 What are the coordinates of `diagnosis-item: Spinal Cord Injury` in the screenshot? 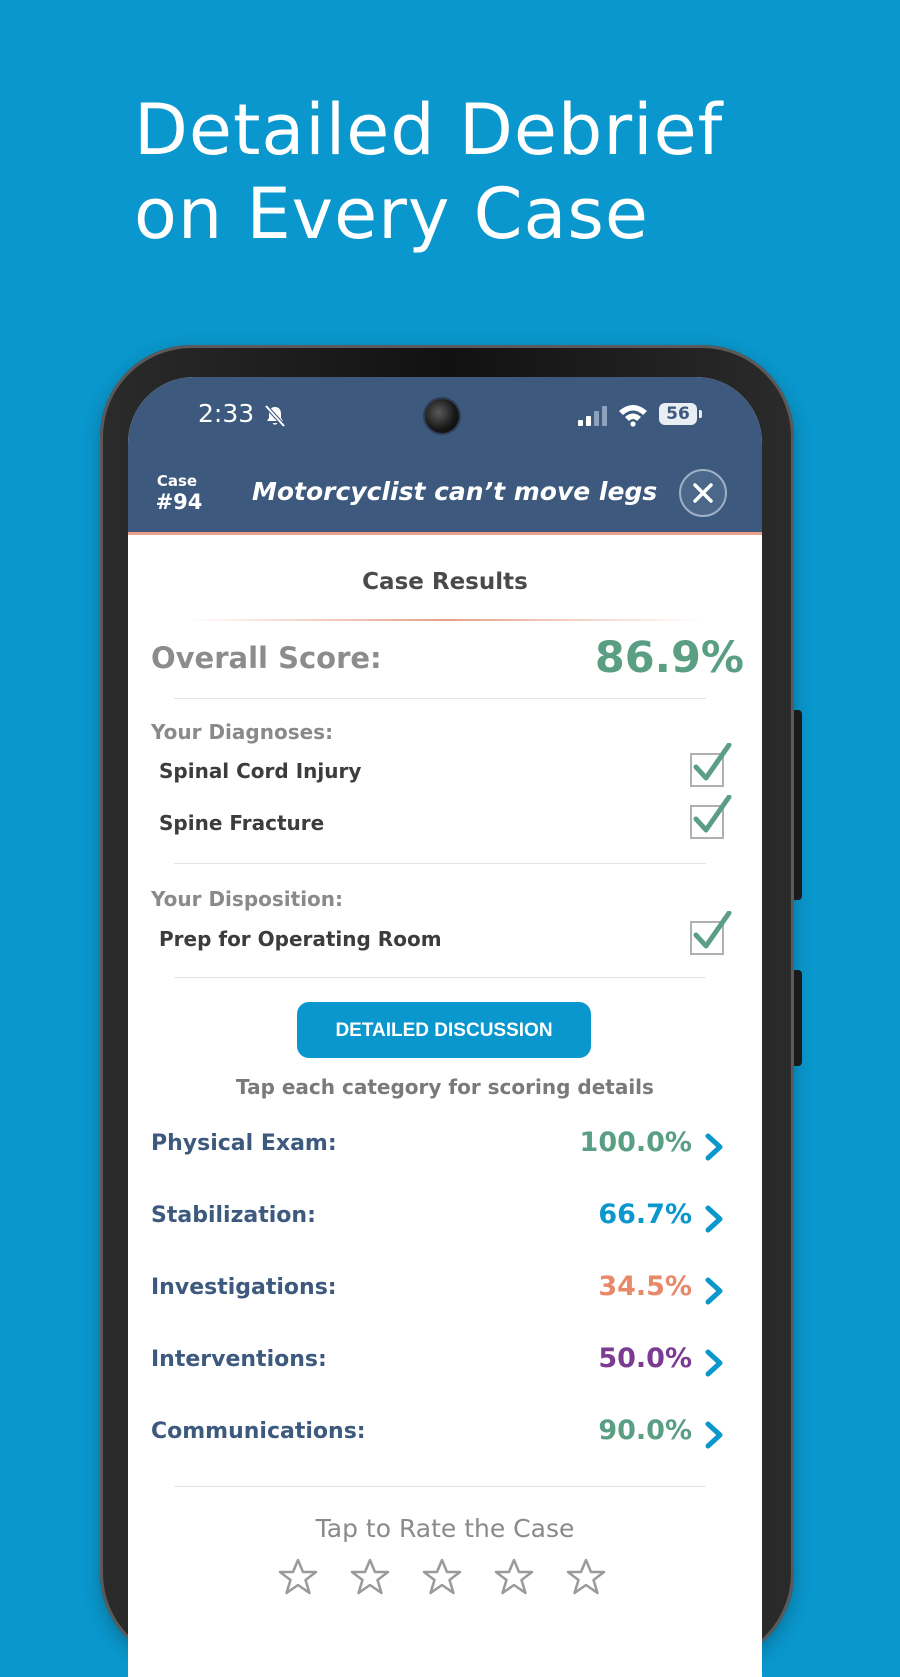 It's located at (260, 771).